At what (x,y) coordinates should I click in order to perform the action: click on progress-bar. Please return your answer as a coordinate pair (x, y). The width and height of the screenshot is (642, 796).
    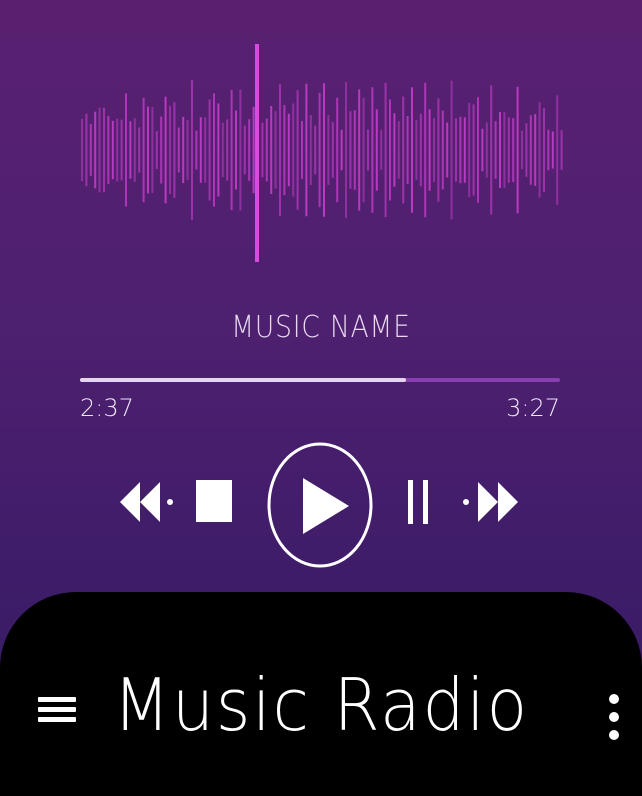
    Looking at the image, I should click on (320, 380).